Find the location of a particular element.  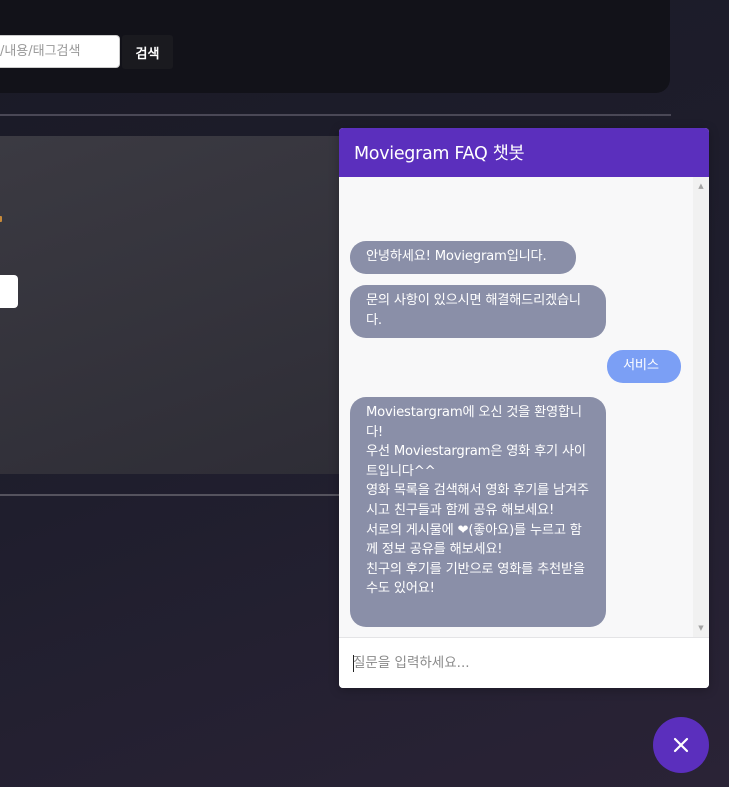

chat-scrollbar: ▲ ▼ is located at coordinates (701, 407).